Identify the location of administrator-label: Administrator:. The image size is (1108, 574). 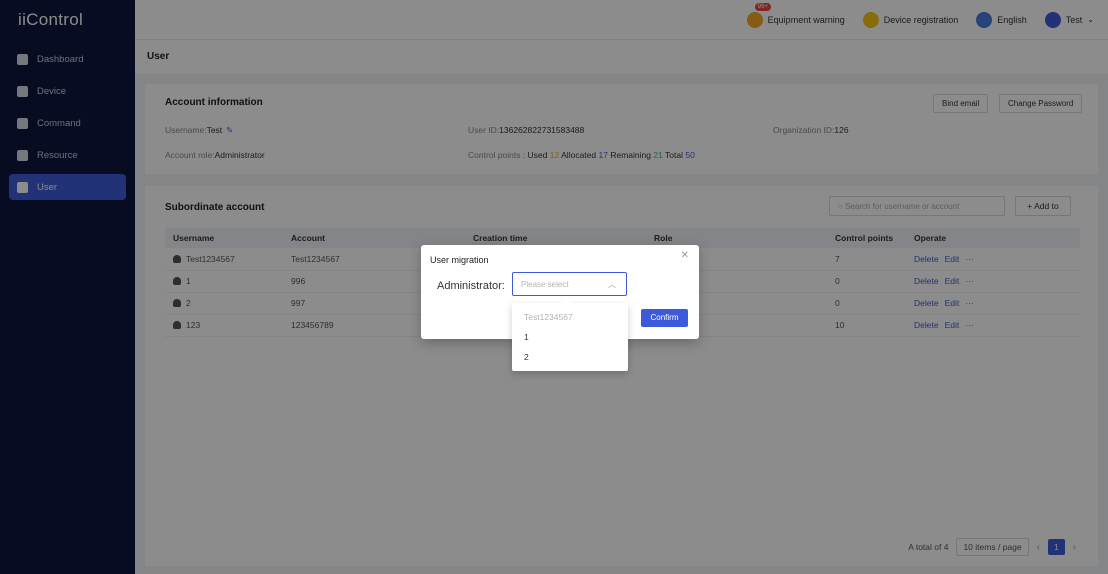
(471, 286).